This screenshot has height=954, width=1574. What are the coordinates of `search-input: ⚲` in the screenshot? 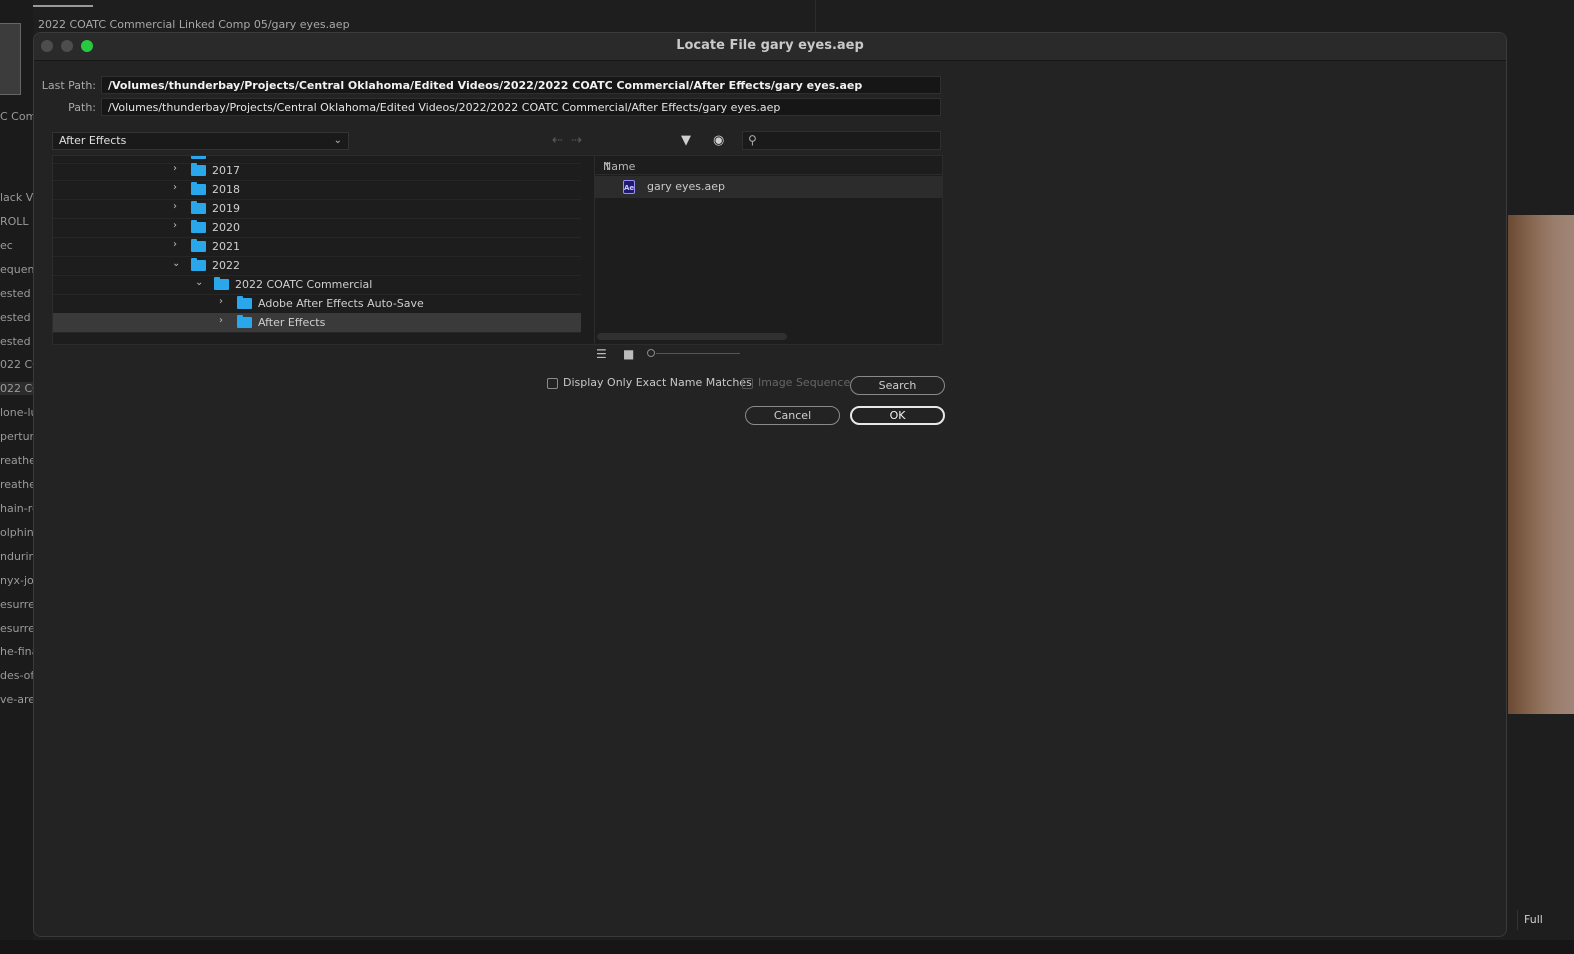 It's located at (841, 140).